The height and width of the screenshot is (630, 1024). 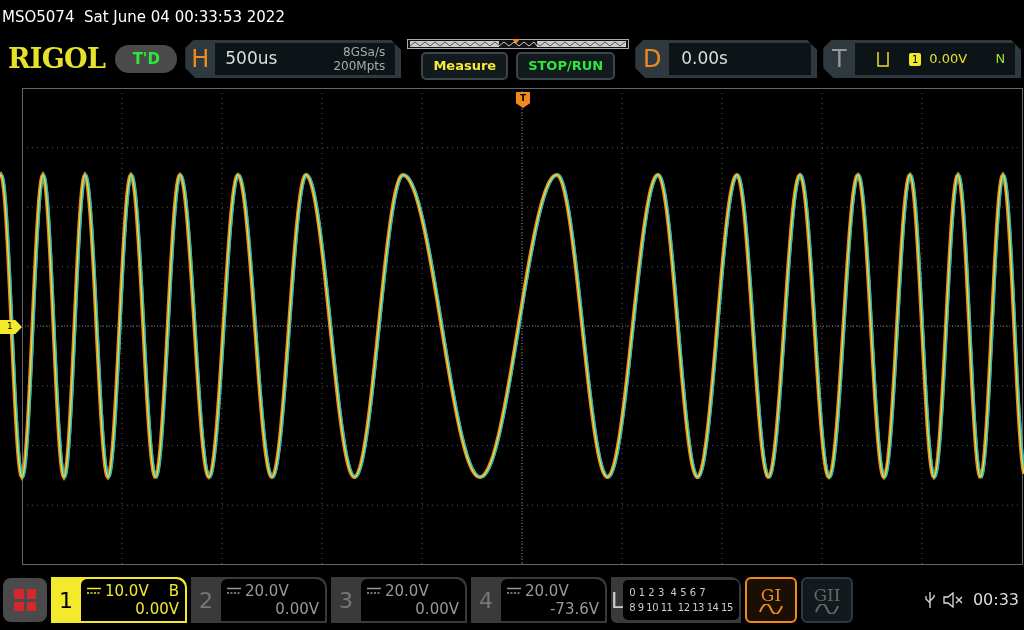 I want to click on trigger-panel: T 1 0.00V N, so click(x=922, y=59).